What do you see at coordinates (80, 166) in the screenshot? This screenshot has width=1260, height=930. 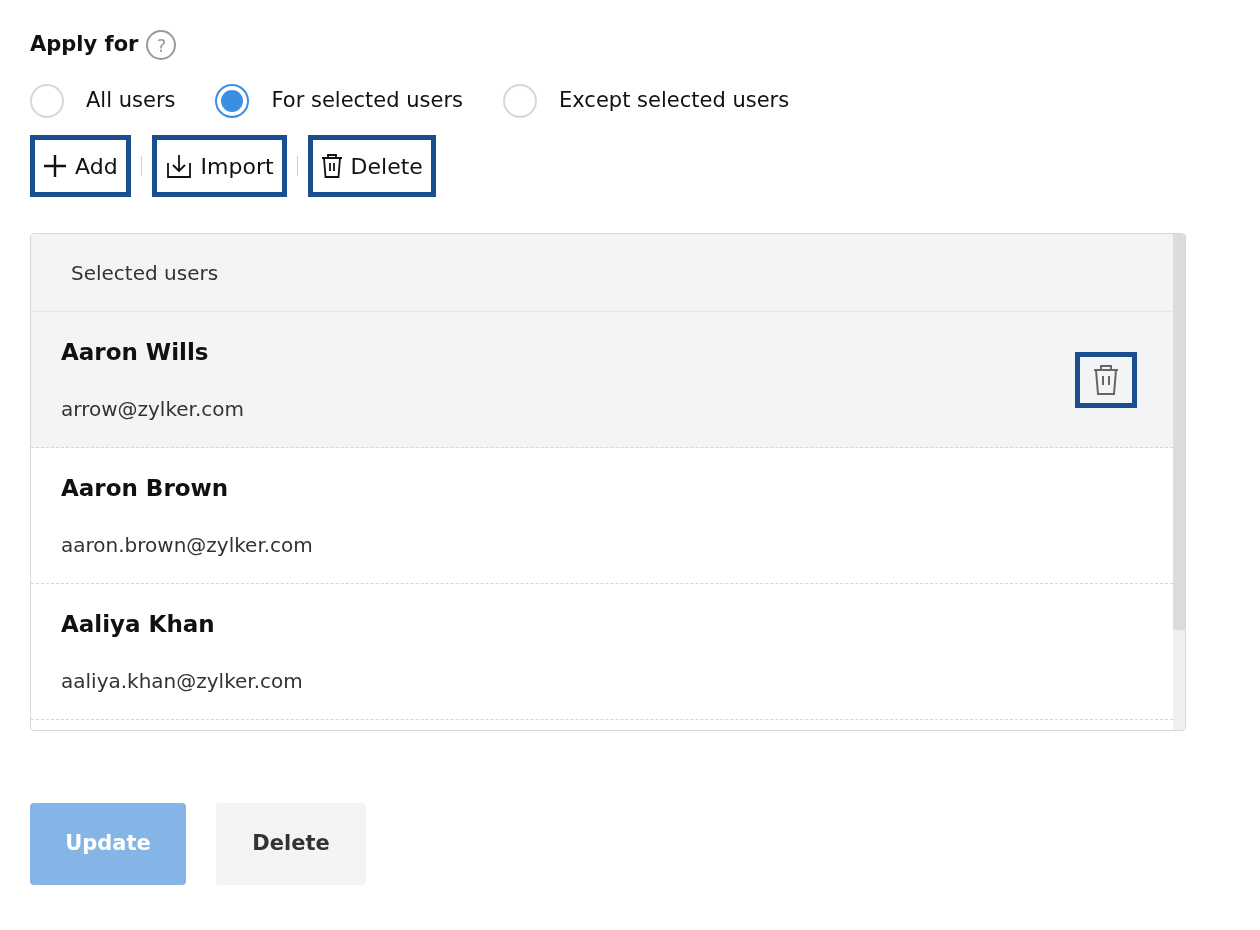 I see `add-button: Add` at bounding box center [80, 166].